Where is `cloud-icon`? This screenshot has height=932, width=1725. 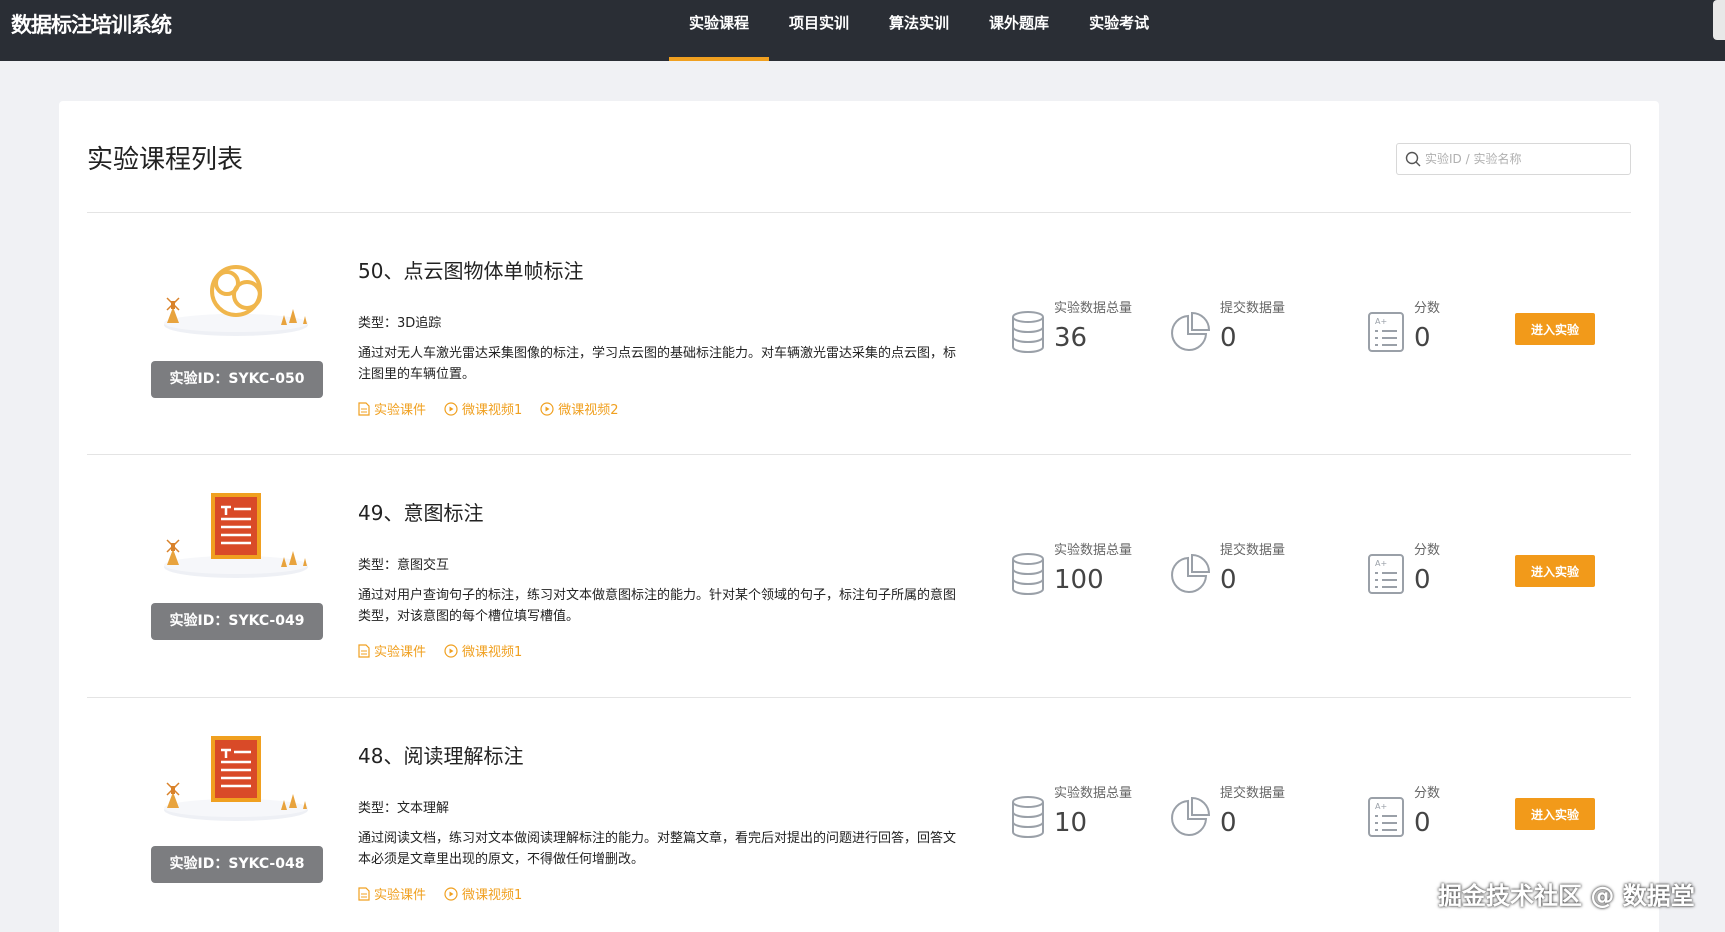 cloud-icon is located at coordinates (236, 300).